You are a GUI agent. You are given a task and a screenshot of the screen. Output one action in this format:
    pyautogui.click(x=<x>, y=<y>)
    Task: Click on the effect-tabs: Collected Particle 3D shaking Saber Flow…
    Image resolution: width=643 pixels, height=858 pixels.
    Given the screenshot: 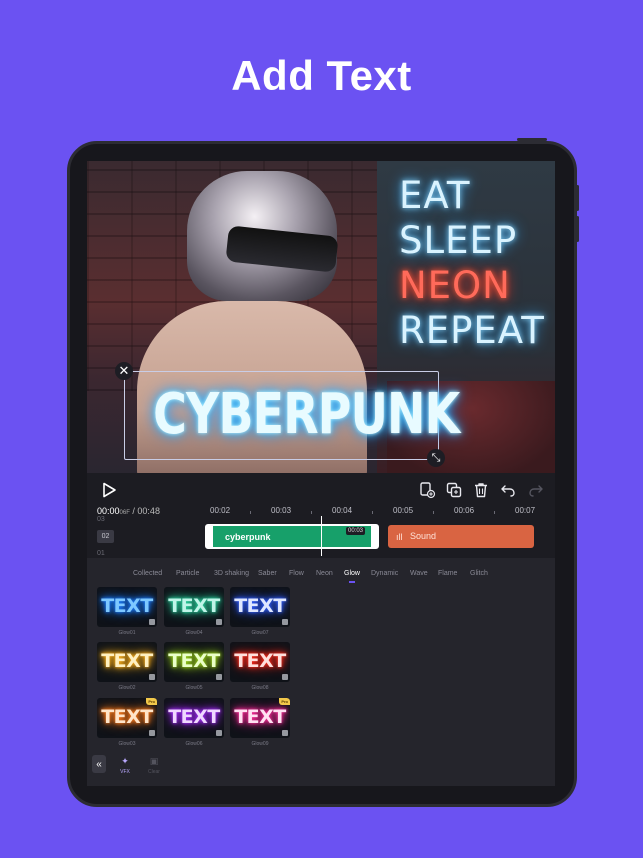 What is the action you would take?
    pyautogui.click(x=321, y=577)
    